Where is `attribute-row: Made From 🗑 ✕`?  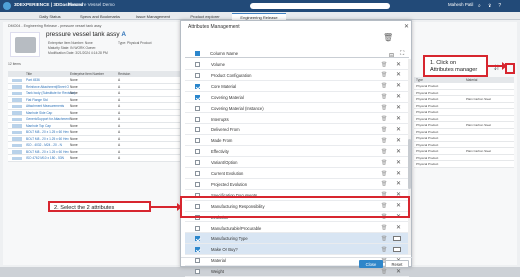
attribute-row: Made From 🗑 ✕ is located at coordinates (297, 141).